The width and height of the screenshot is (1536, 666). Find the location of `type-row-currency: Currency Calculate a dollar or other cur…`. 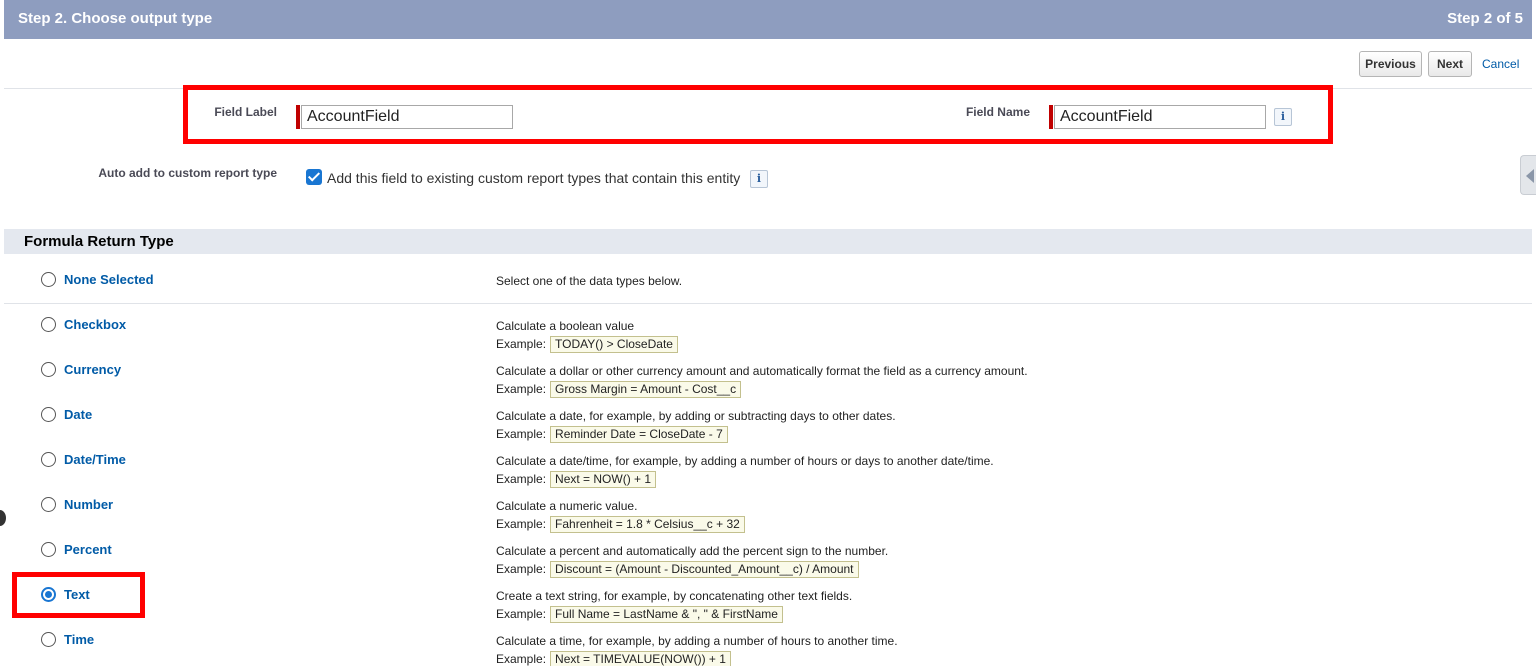

type-row-currency: Currency Calculate a dollar or other cur… is located at coordinates (768, 372).